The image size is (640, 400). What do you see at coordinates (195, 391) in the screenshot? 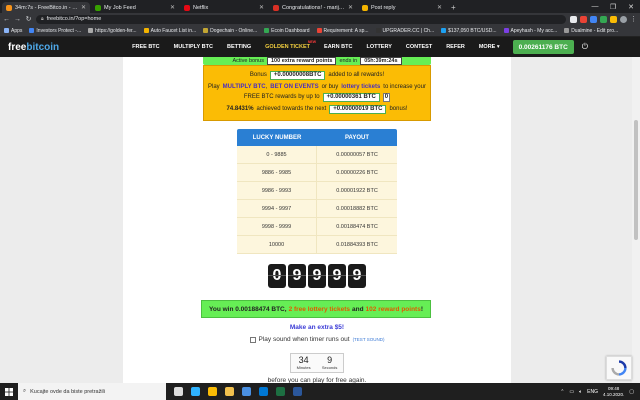
I see `edge-icon` at bounding box center [195, 391].